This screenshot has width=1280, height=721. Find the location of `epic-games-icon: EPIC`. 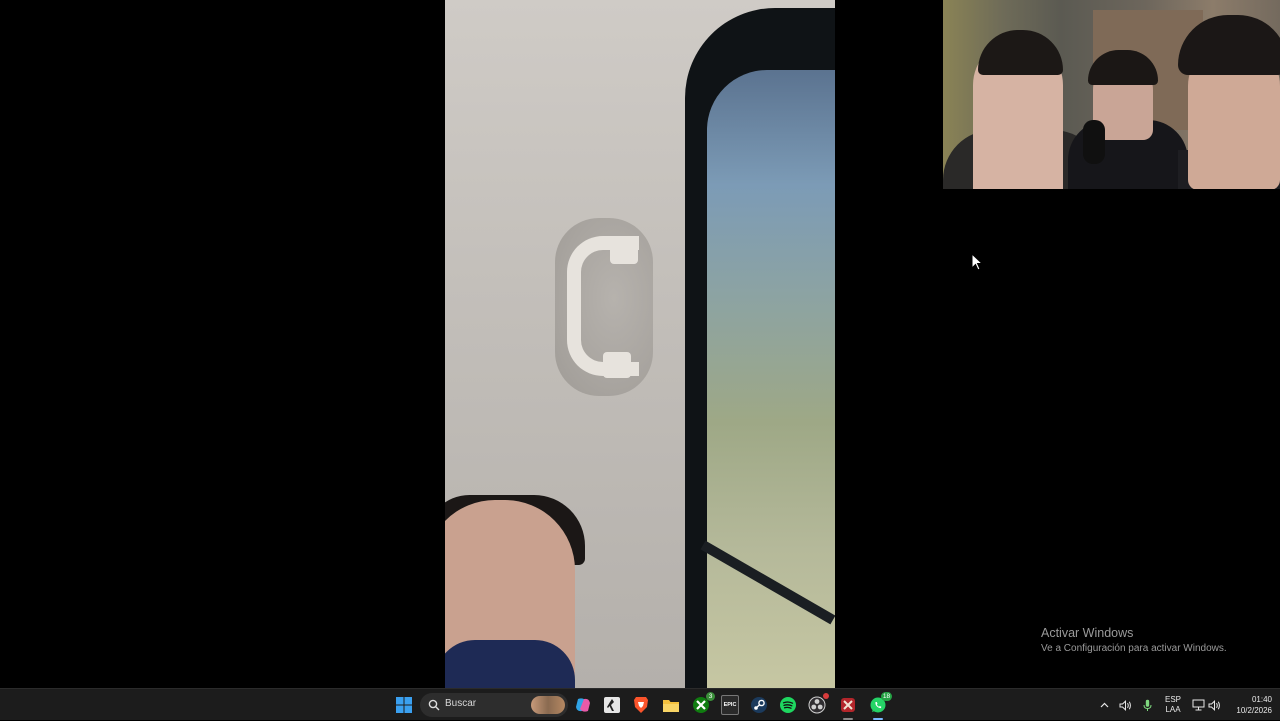

epic-games-icon: EPIC is located at coordinates (730, 705).